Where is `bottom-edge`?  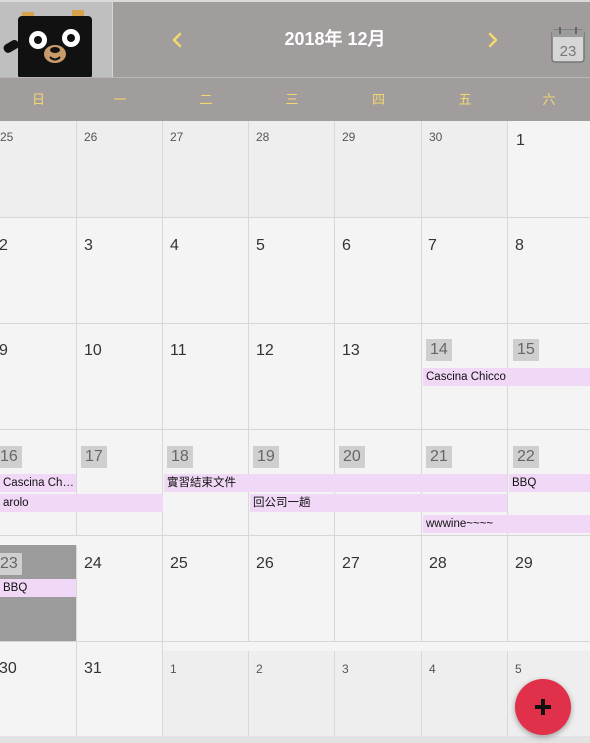 bottom-edge is located at coordinates (295, 739).